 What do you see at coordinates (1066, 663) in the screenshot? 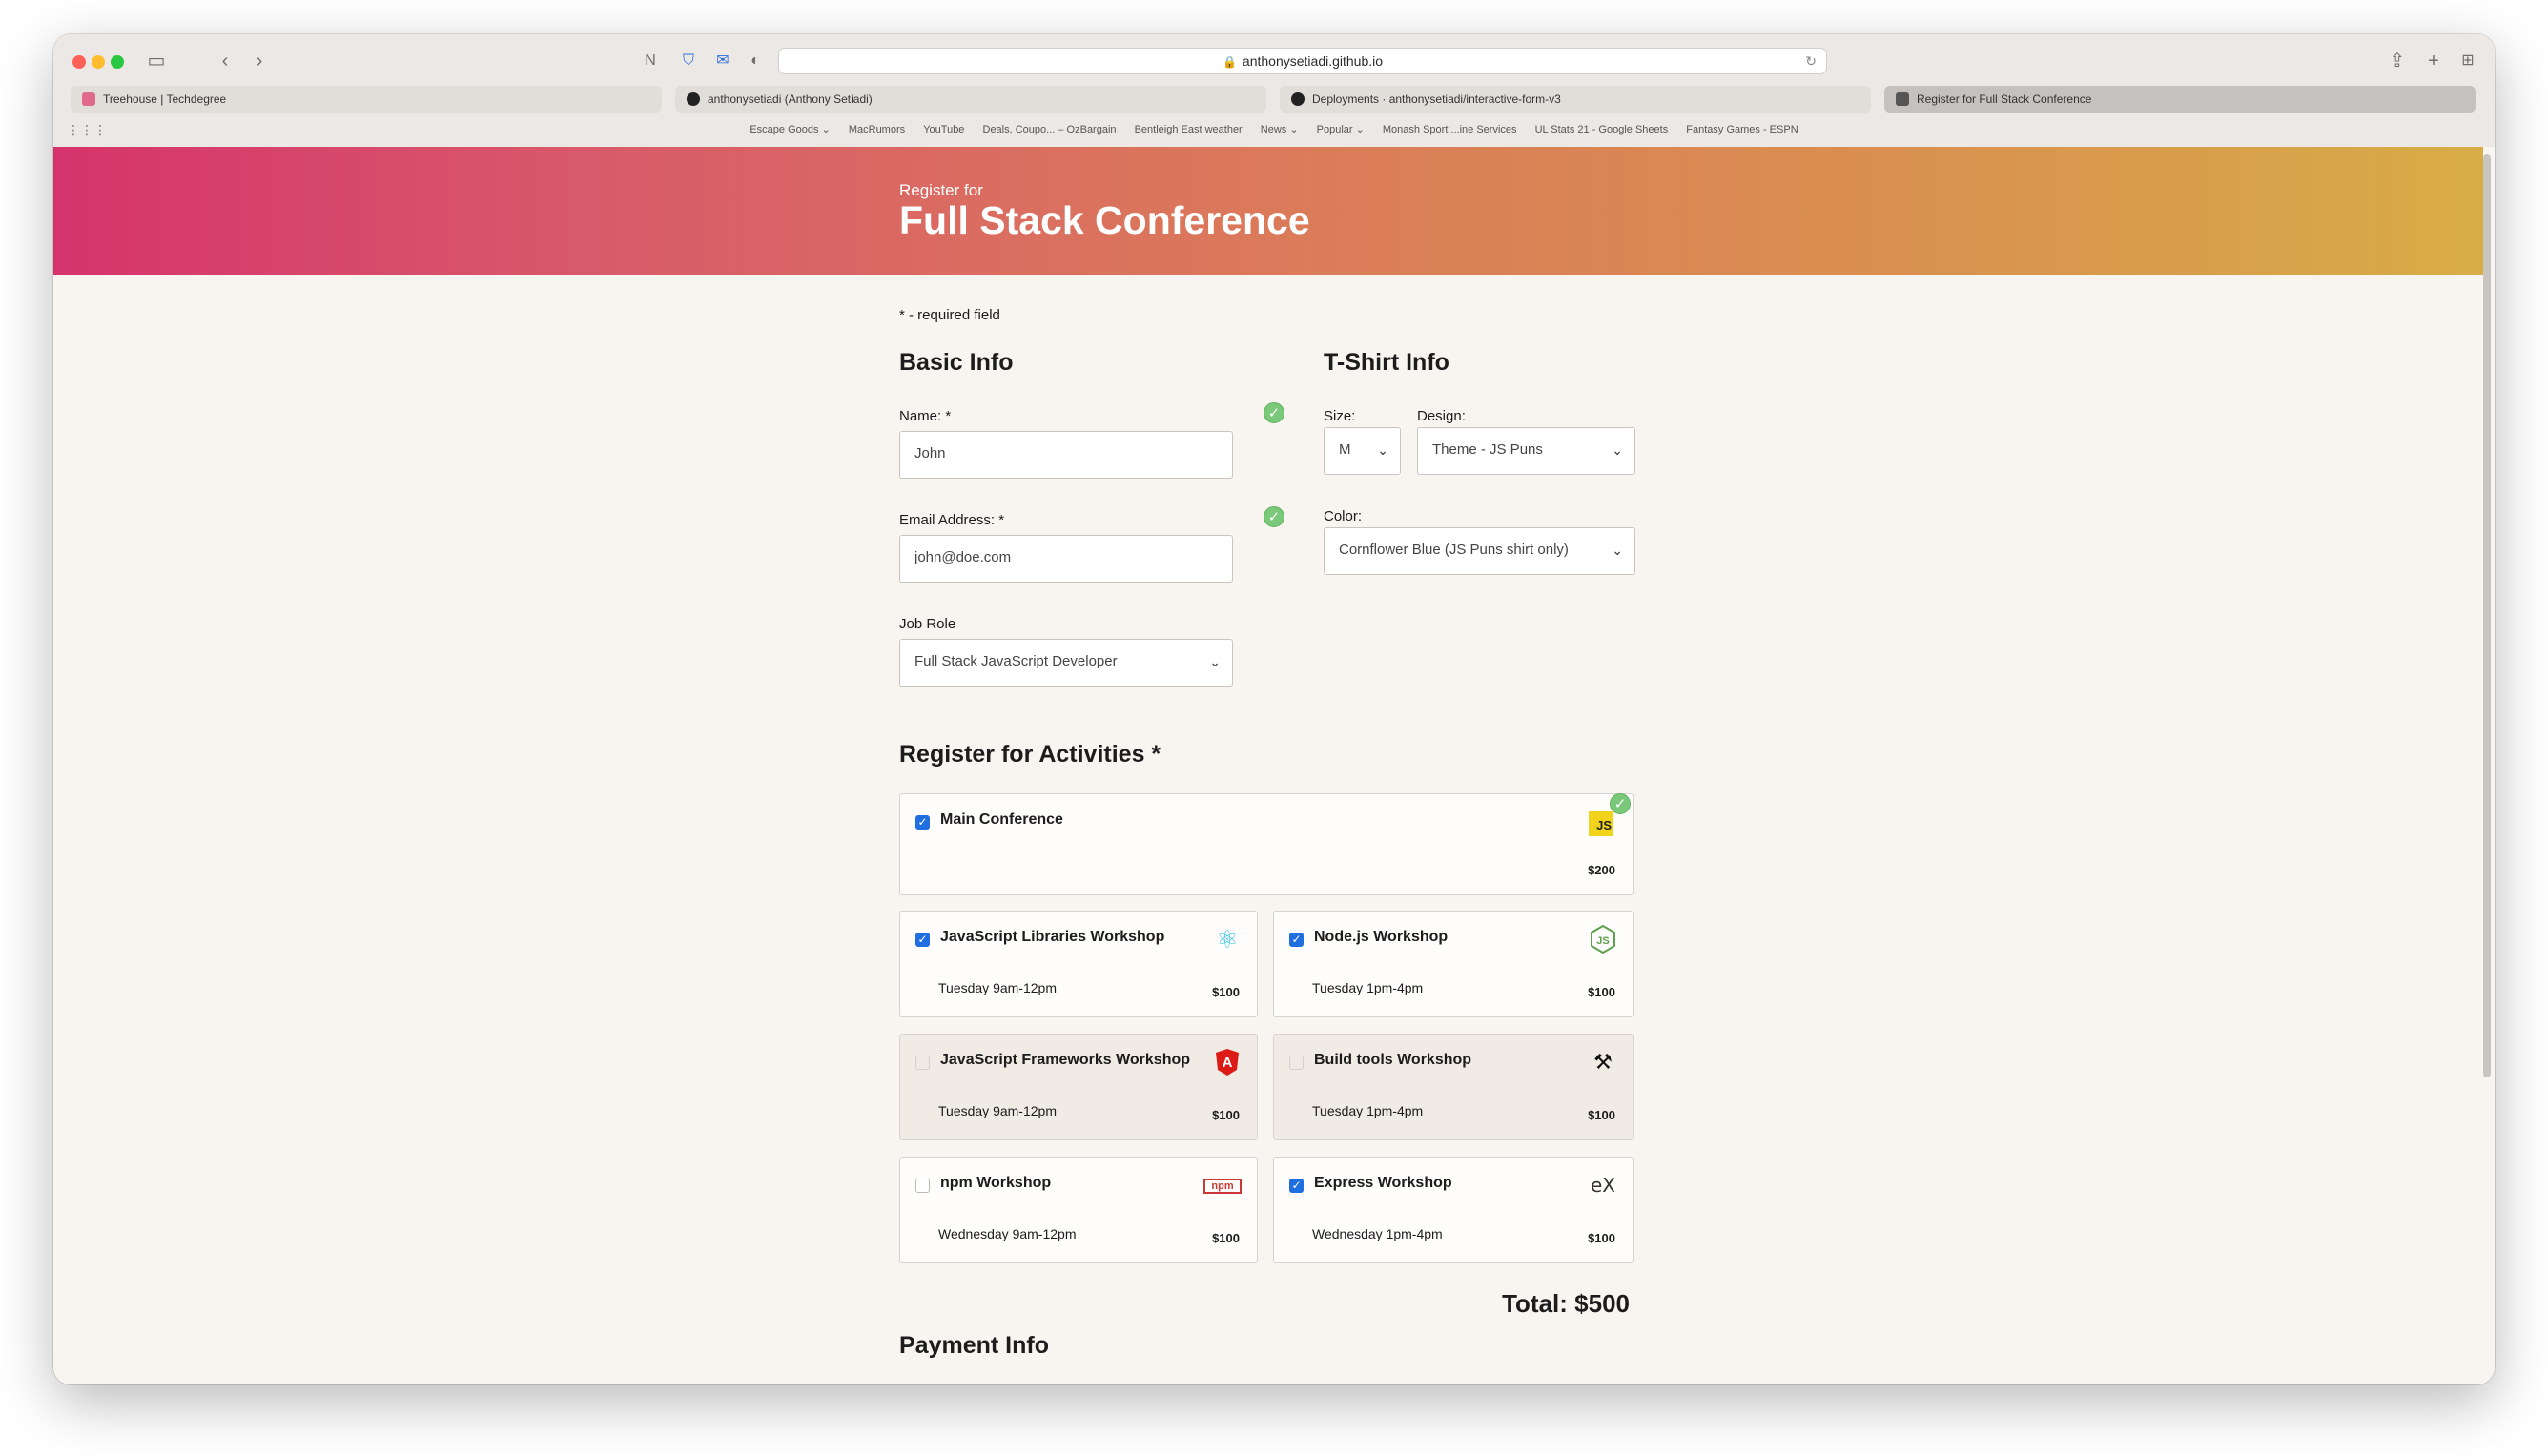
I see `job-role-select: Full Stack JavaScript Developer ⌄` at bounding box center [1066, 663].